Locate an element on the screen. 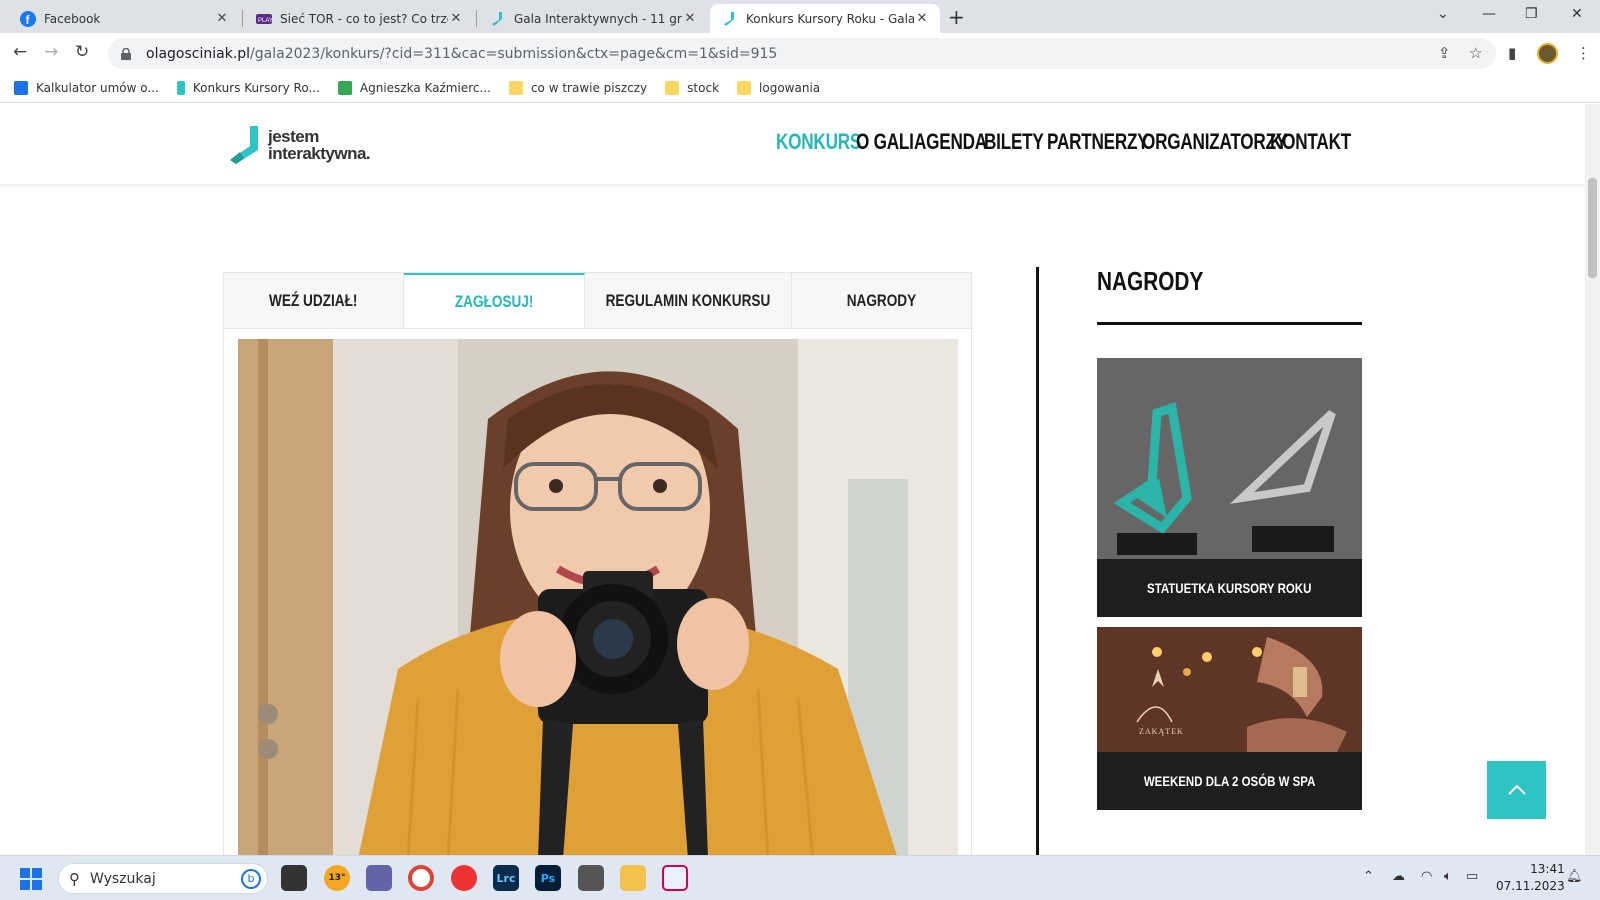 Image resolution: width=1600 pixels, height=900 pixels. tab-regulamin: REGULAMIN KONKURSU is located at coordinates (688, 301).